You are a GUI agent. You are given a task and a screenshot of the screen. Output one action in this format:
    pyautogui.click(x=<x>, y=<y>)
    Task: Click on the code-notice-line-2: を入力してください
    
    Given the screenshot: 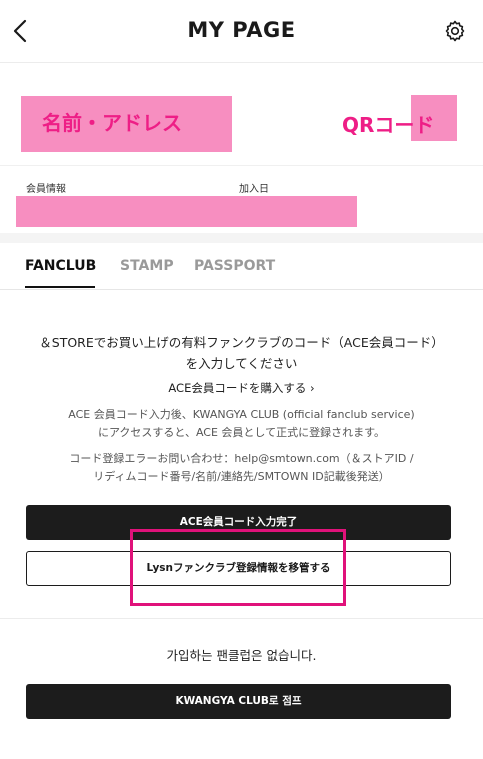 What is the action you would take?
    pyautogui.click(x=241, y=363)
    